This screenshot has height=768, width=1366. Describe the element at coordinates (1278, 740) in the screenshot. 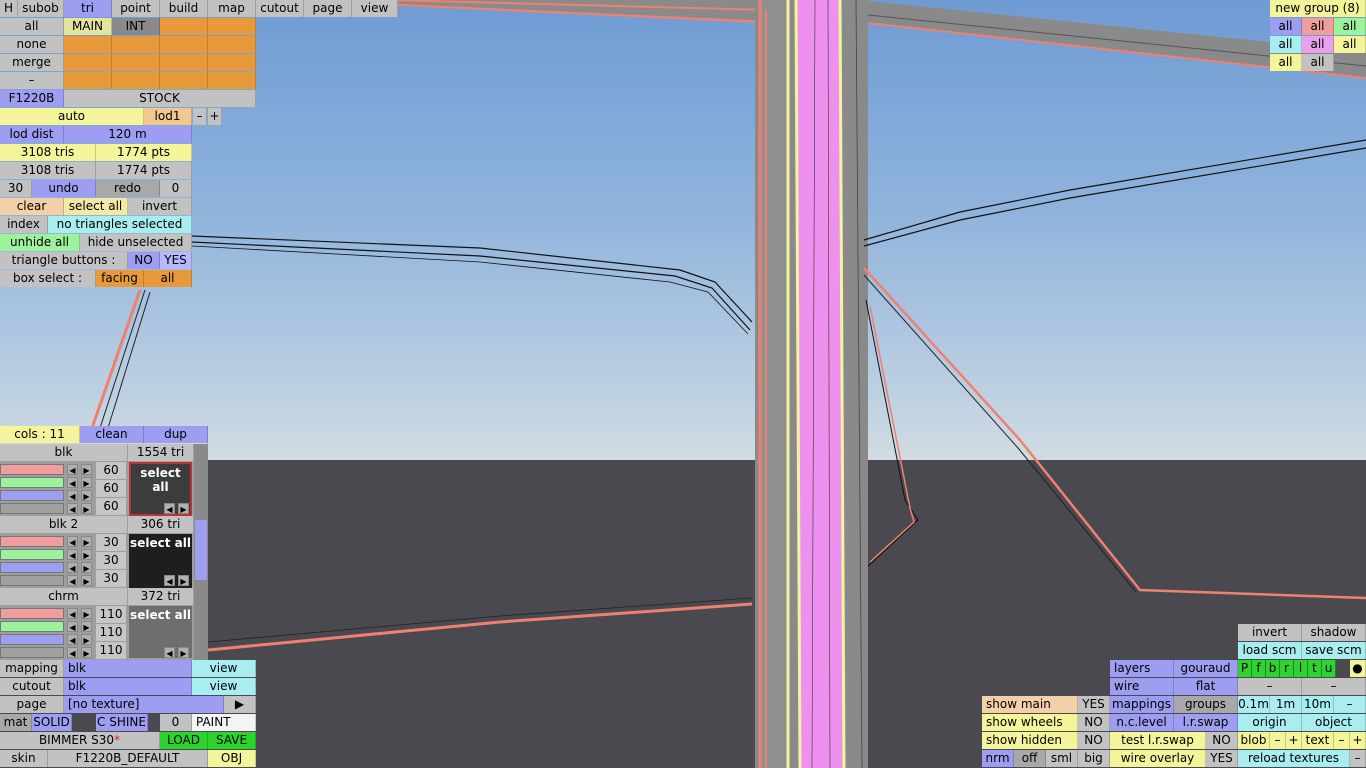

I see `blob-minus-button: –` at that location.